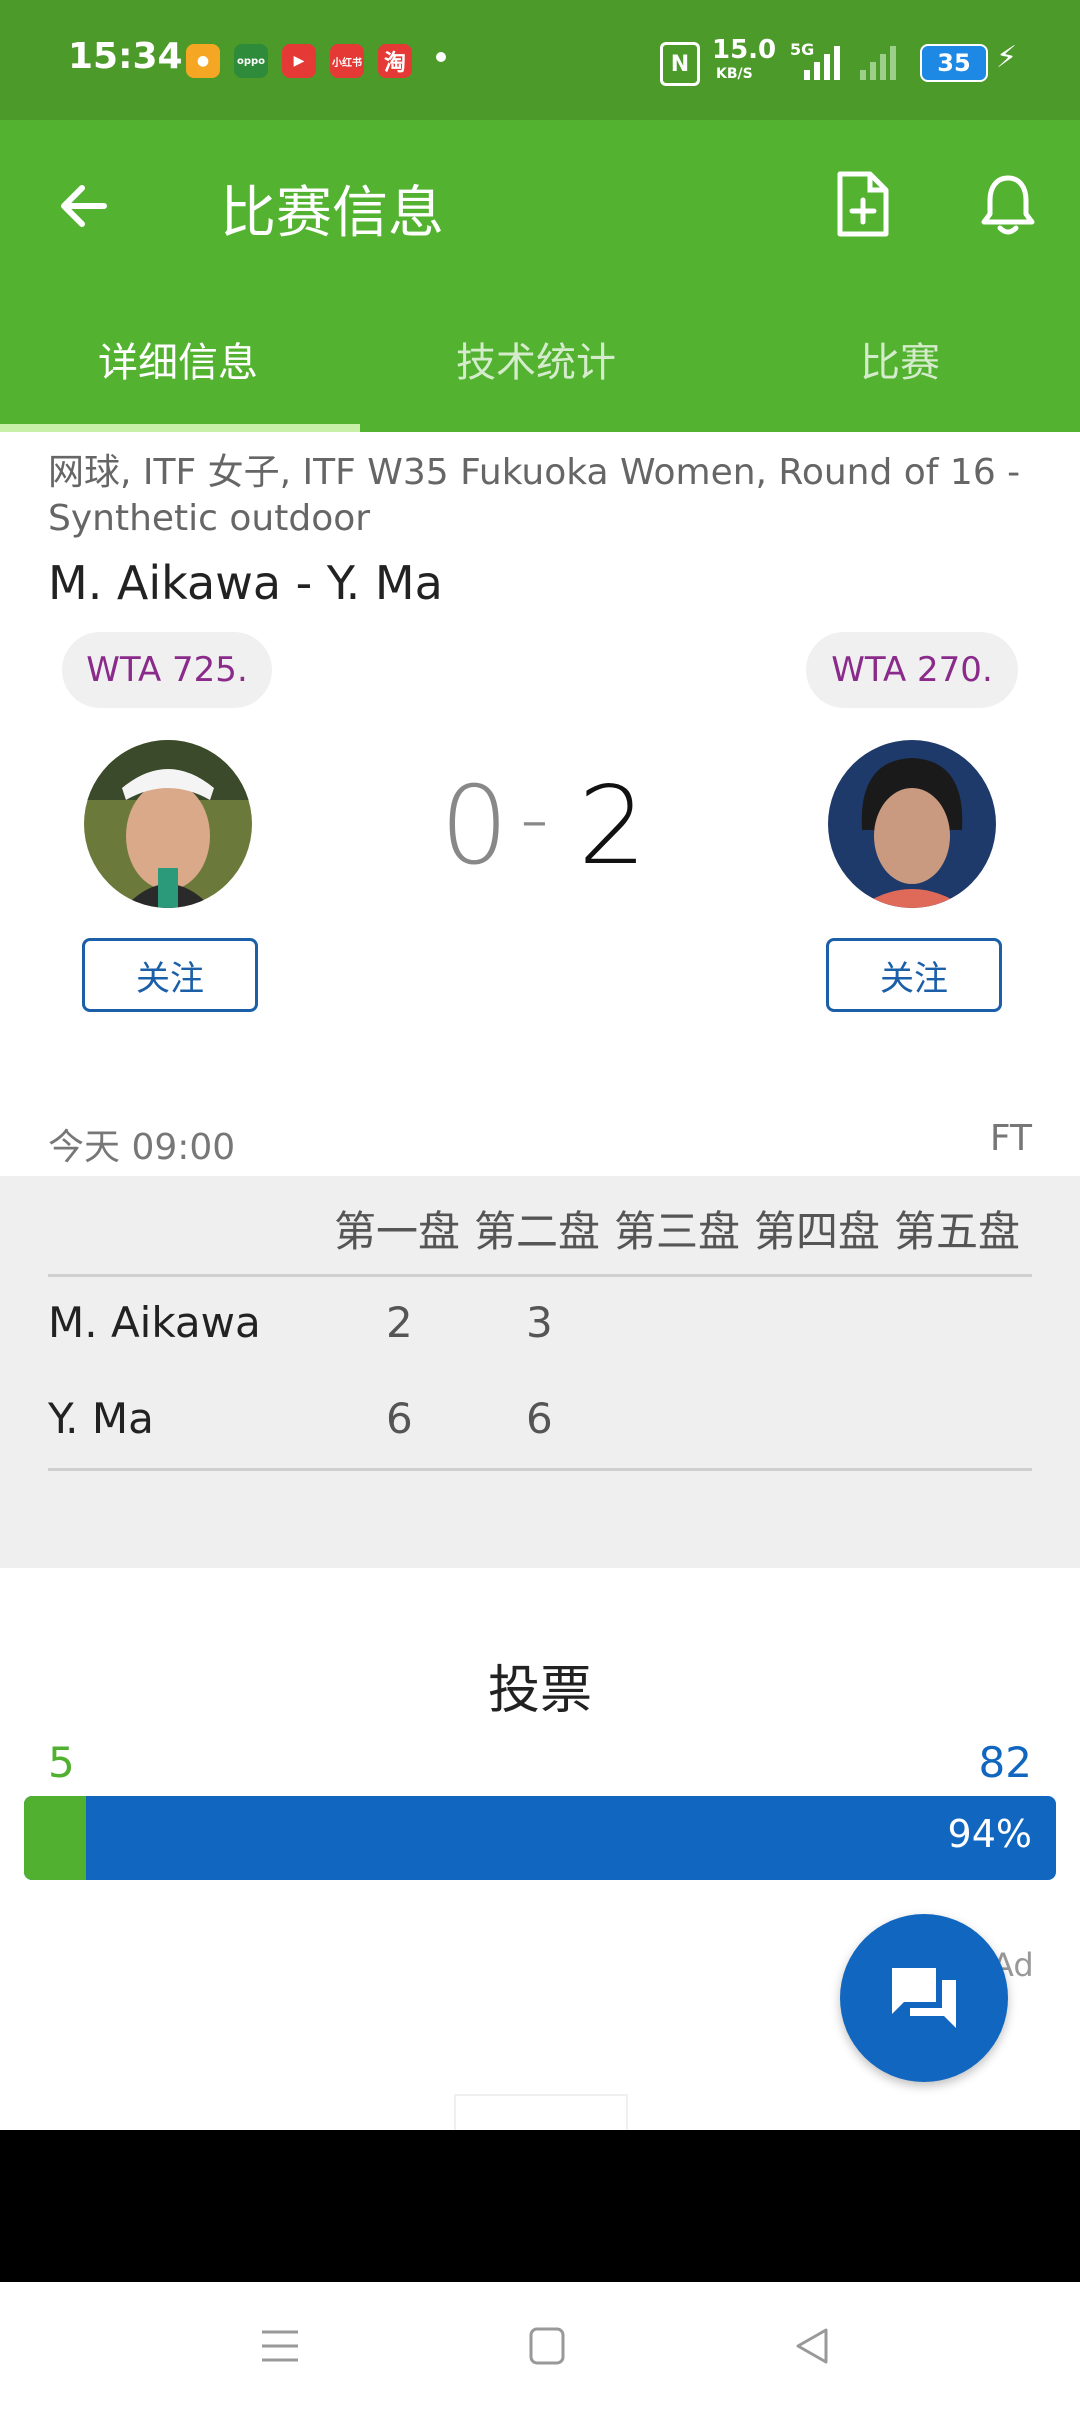 The height and width of the screenshot is (2414, 1080). I want to click on chat-fab-button, so click(924, 1998).